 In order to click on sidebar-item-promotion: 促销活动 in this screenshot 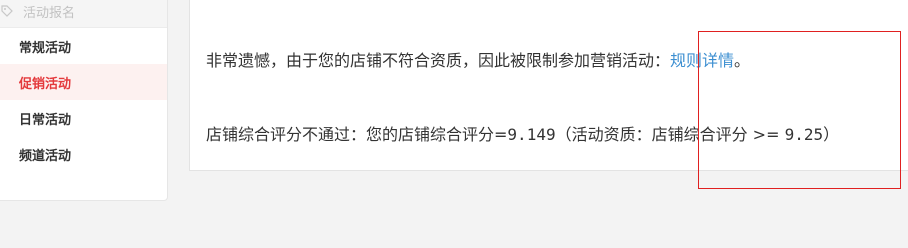, I will do `click(83, 82)`.